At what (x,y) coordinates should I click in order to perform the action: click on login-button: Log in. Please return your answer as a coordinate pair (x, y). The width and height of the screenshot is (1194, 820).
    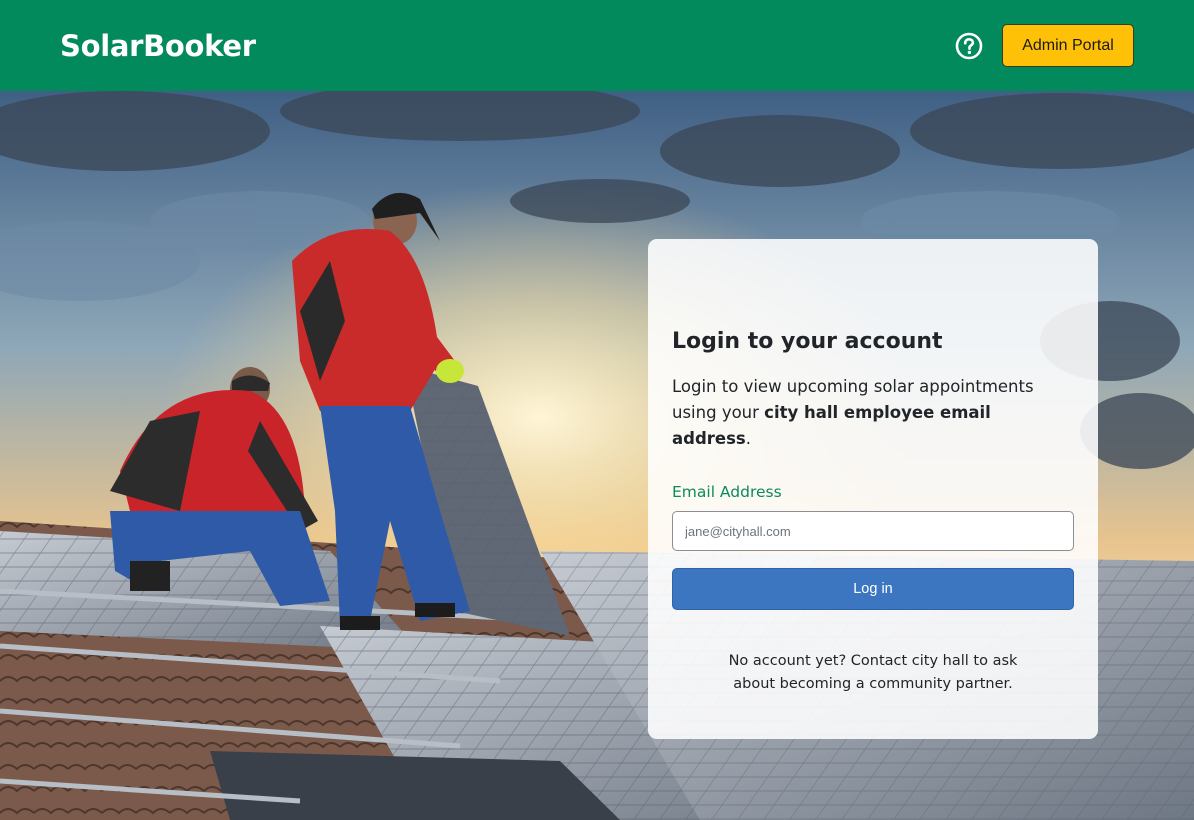
    Looking at the image, I should click on (873, 589).